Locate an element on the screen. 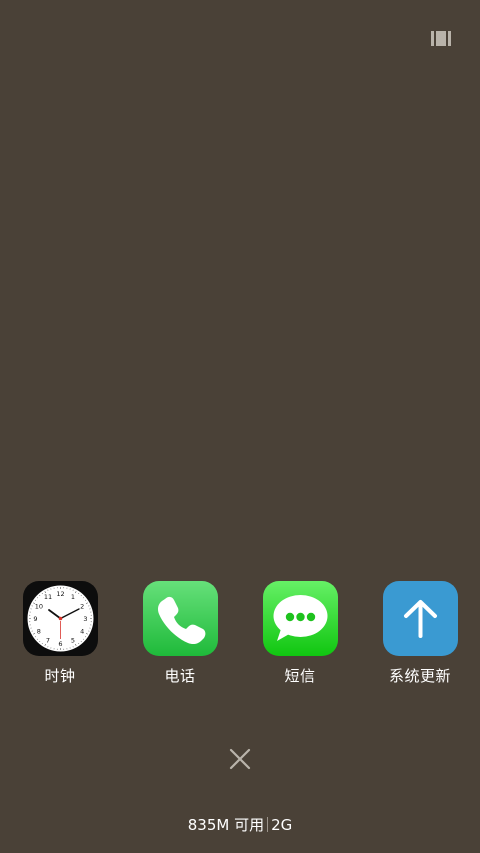  app-label-system-update: 系统更新 is located at coordinates (419, 676).